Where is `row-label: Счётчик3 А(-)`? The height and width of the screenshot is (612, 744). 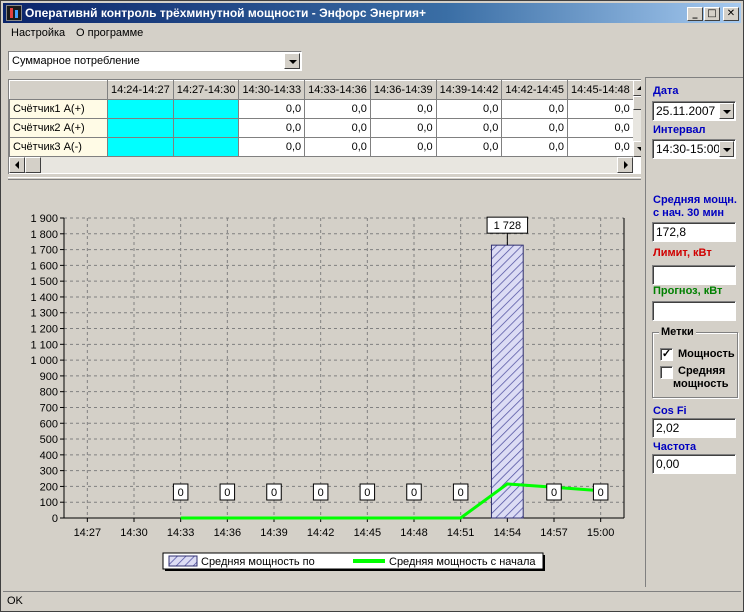
row-label: Счётчик3 А(-) is located at coordinates (58, 147).